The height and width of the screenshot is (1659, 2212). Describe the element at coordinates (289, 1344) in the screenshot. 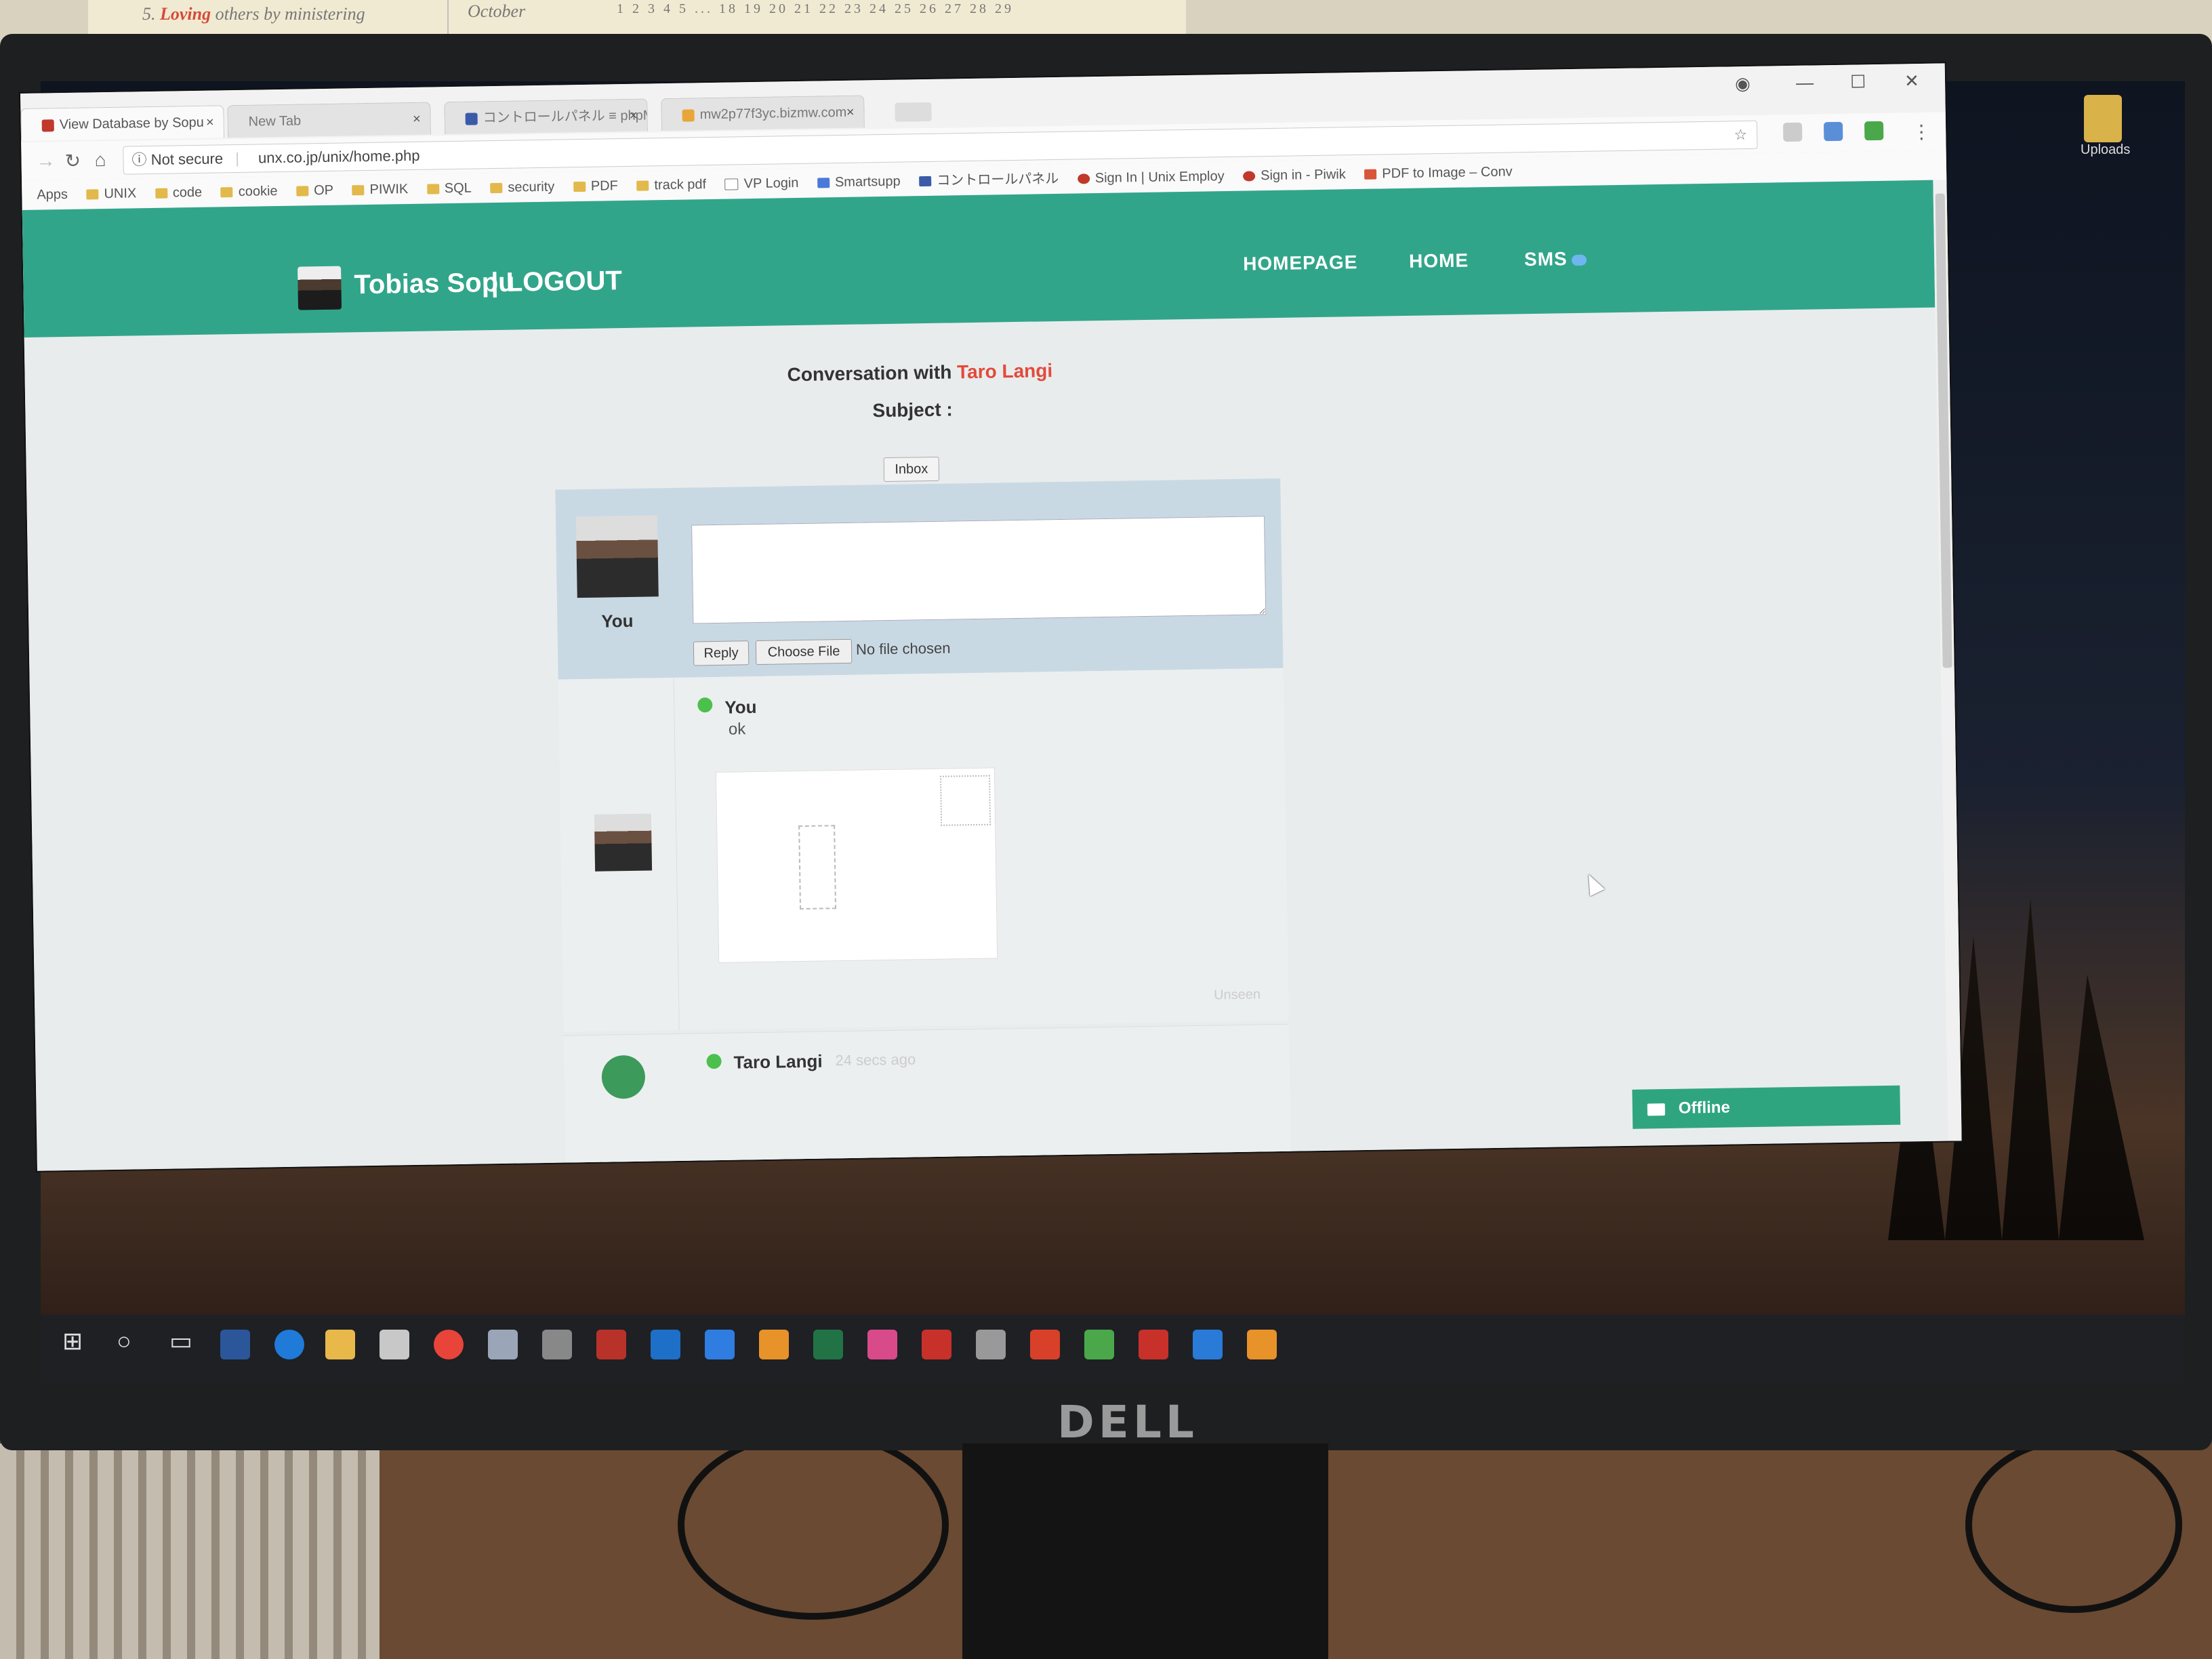

I see `edge-icon` at that location.